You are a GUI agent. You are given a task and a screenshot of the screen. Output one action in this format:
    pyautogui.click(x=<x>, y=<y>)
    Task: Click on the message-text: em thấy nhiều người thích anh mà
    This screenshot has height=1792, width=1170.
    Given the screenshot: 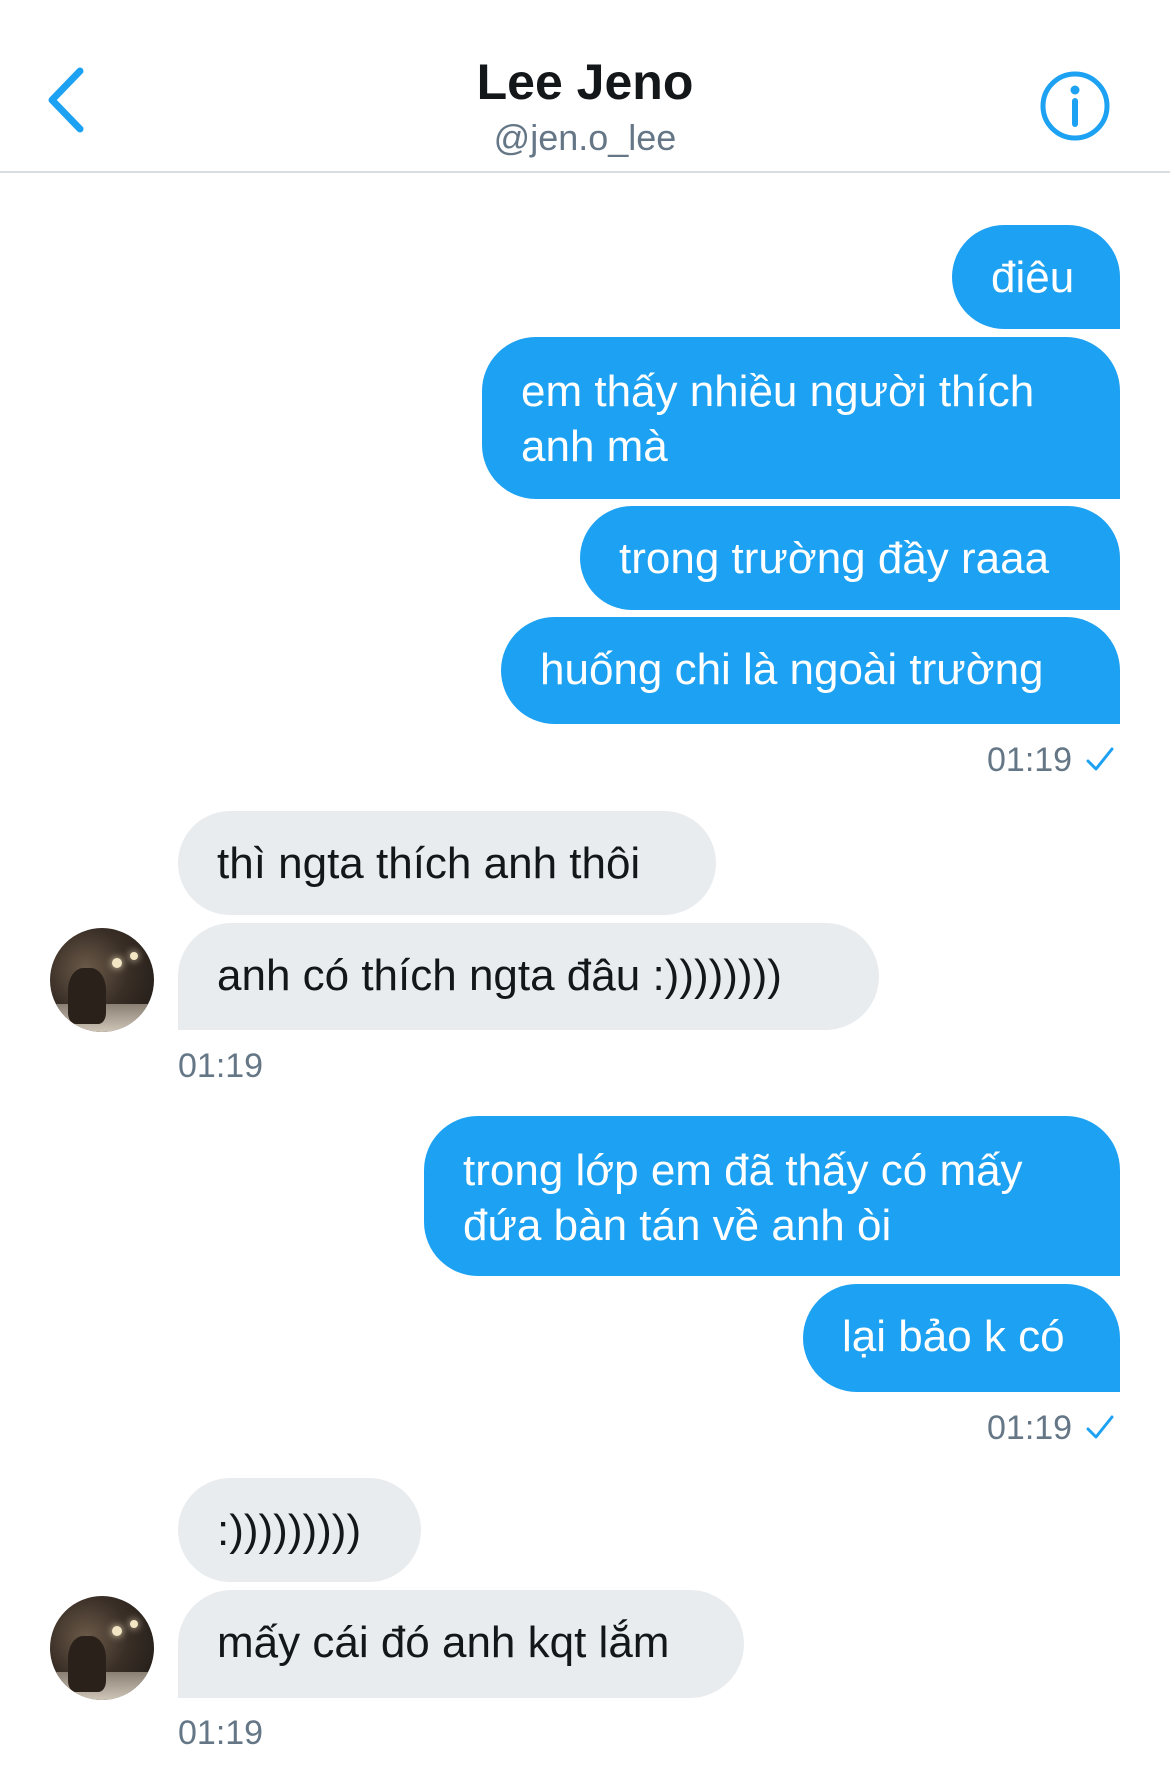 What is the action you would take?
    pyautogui.click(x=778, y=419)
    